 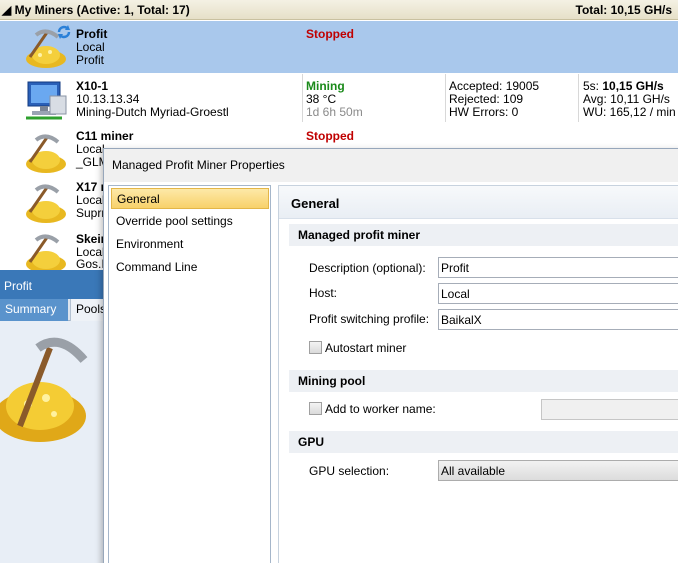 What do you see at coordinates (64, 32) in the screenshot?
I see `profit-switch-icon` at bounding box center [64, 32].